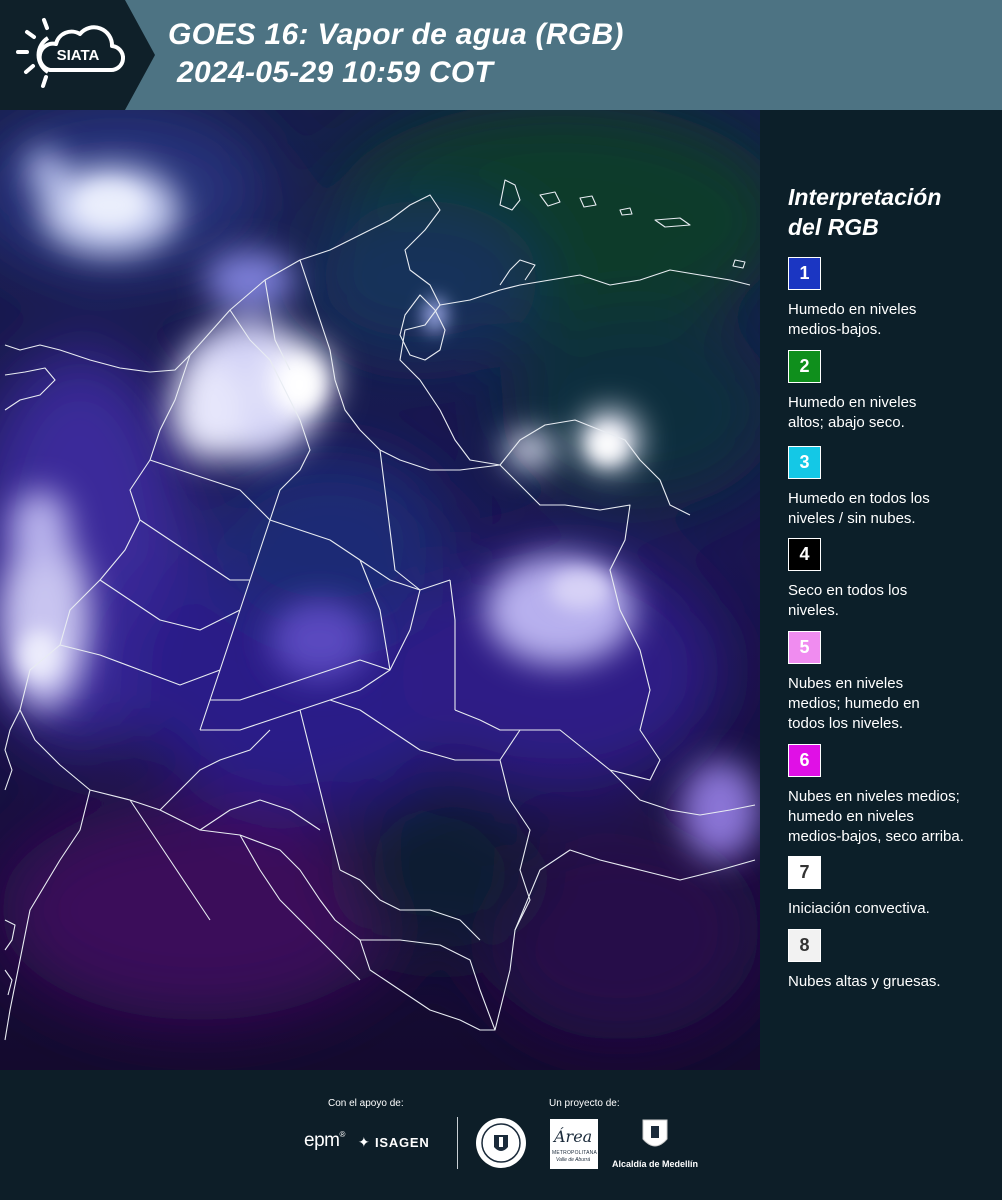 The height and width of the screenshot is (1200, 1002). What do you see at coordinates (894, 601) in the screenshot?
I see `legend-description-4: Seco en todos los niveles.` at bounding box center [894, 601].